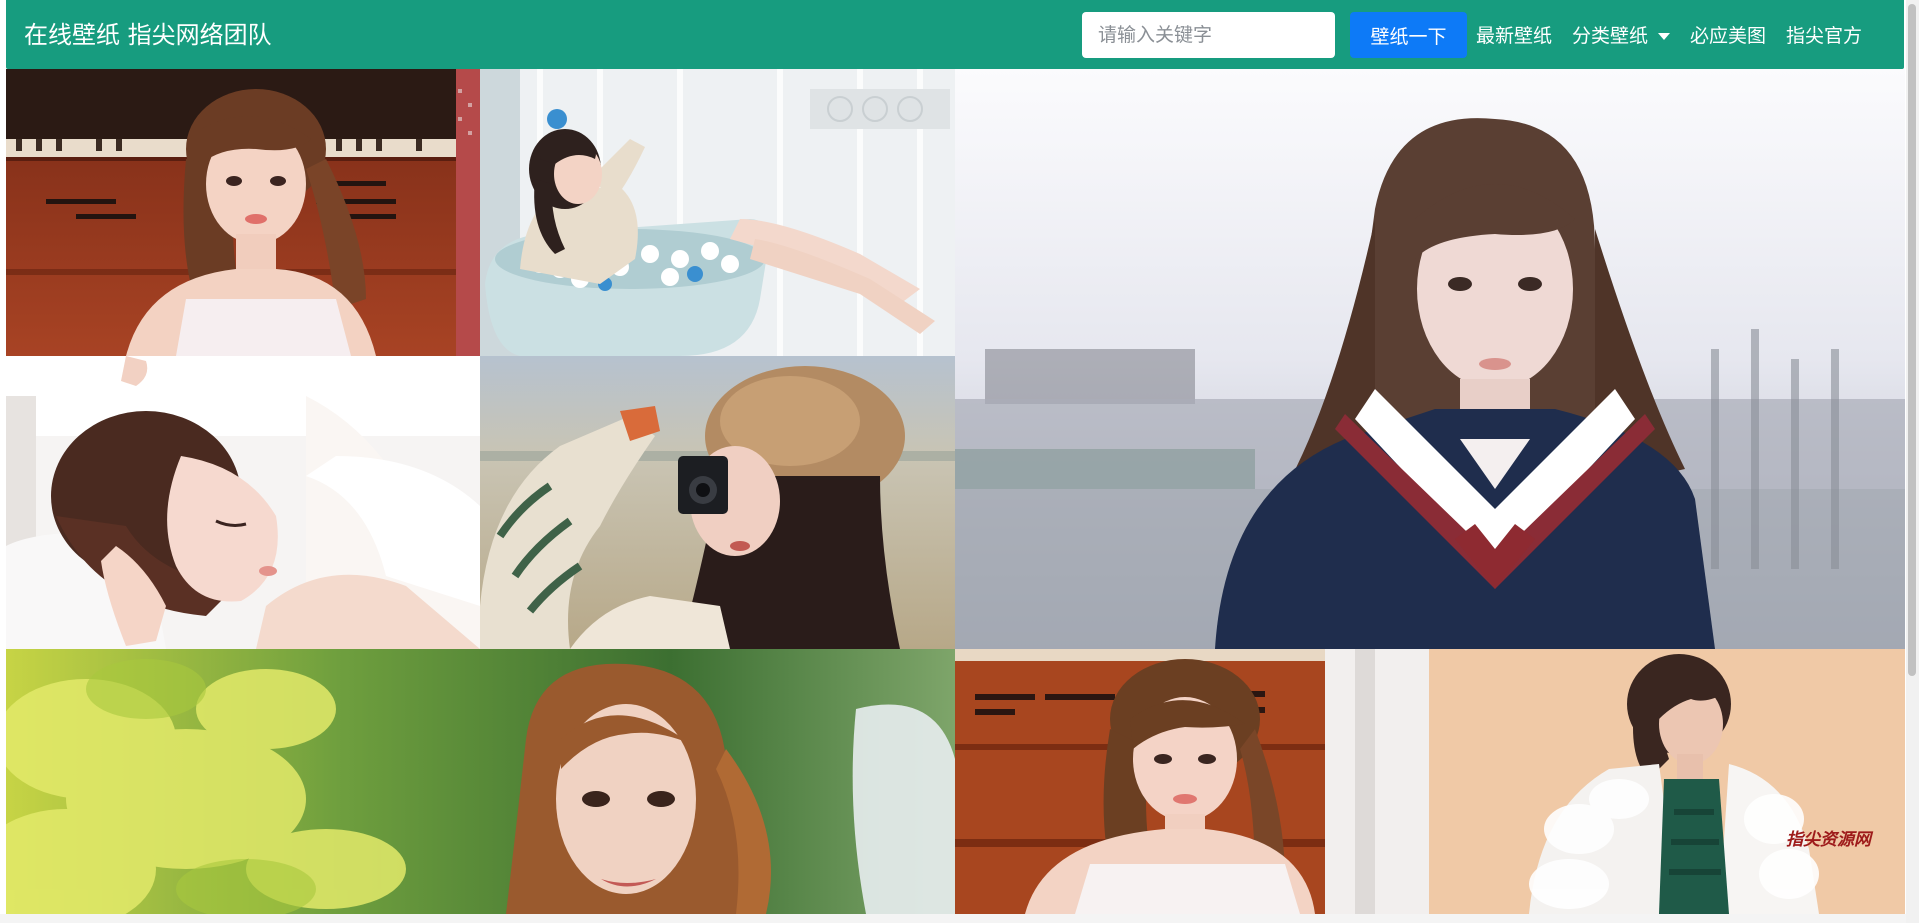 The height and width of the screenshot is (923, 1919). Describe the element at coordinates (1408, 35) in the screenshot. I see `search-button: 壁纸一下` at that location.